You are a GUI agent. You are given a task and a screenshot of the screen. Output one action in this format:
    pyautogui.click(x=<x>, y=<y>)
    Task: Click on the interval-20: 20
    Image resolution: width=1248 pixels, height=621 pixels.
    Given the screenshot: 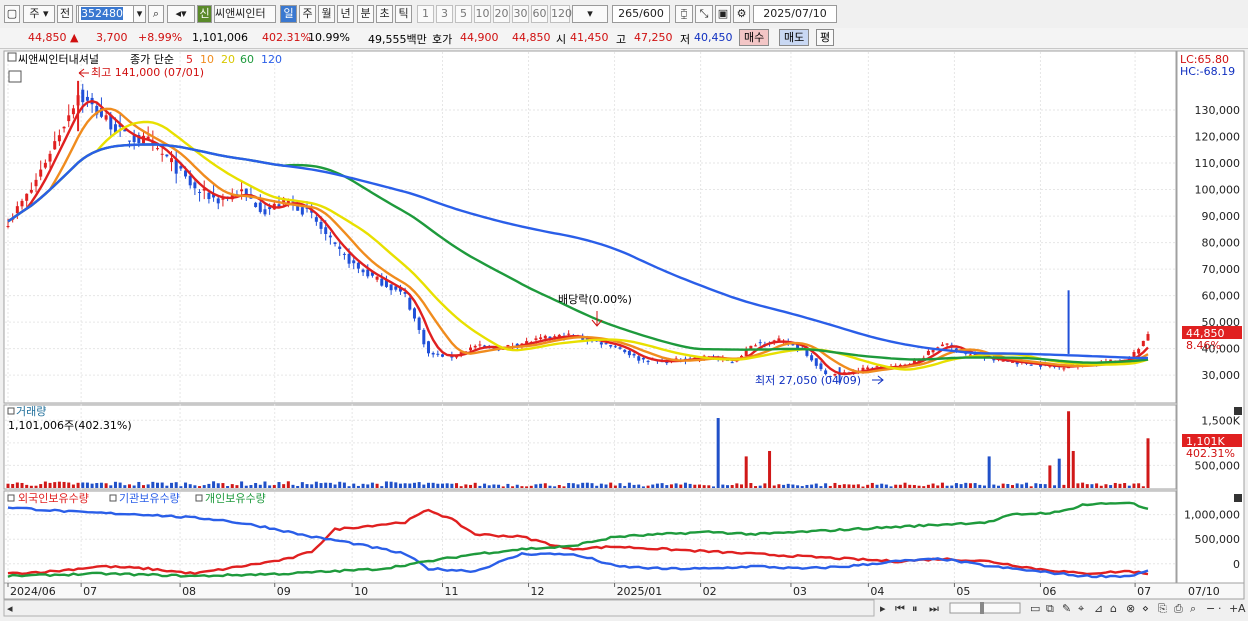 What is the action you would take?
    pyautogui.click(x=501, y=14)
    